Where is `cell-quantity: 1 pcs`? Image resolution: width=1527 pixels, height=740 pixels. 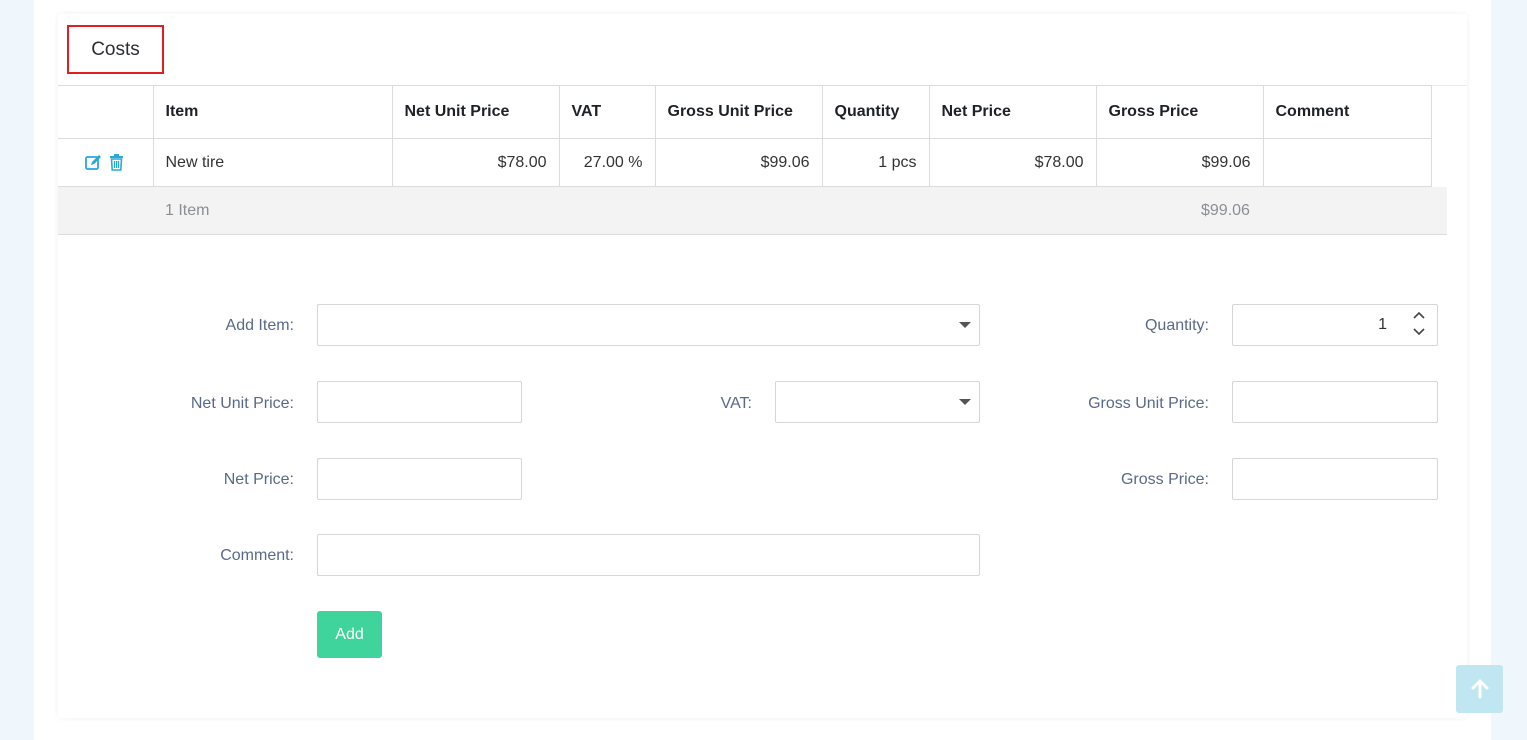
cell-quantity: 1 pcs is located at coordinates (875, 162).